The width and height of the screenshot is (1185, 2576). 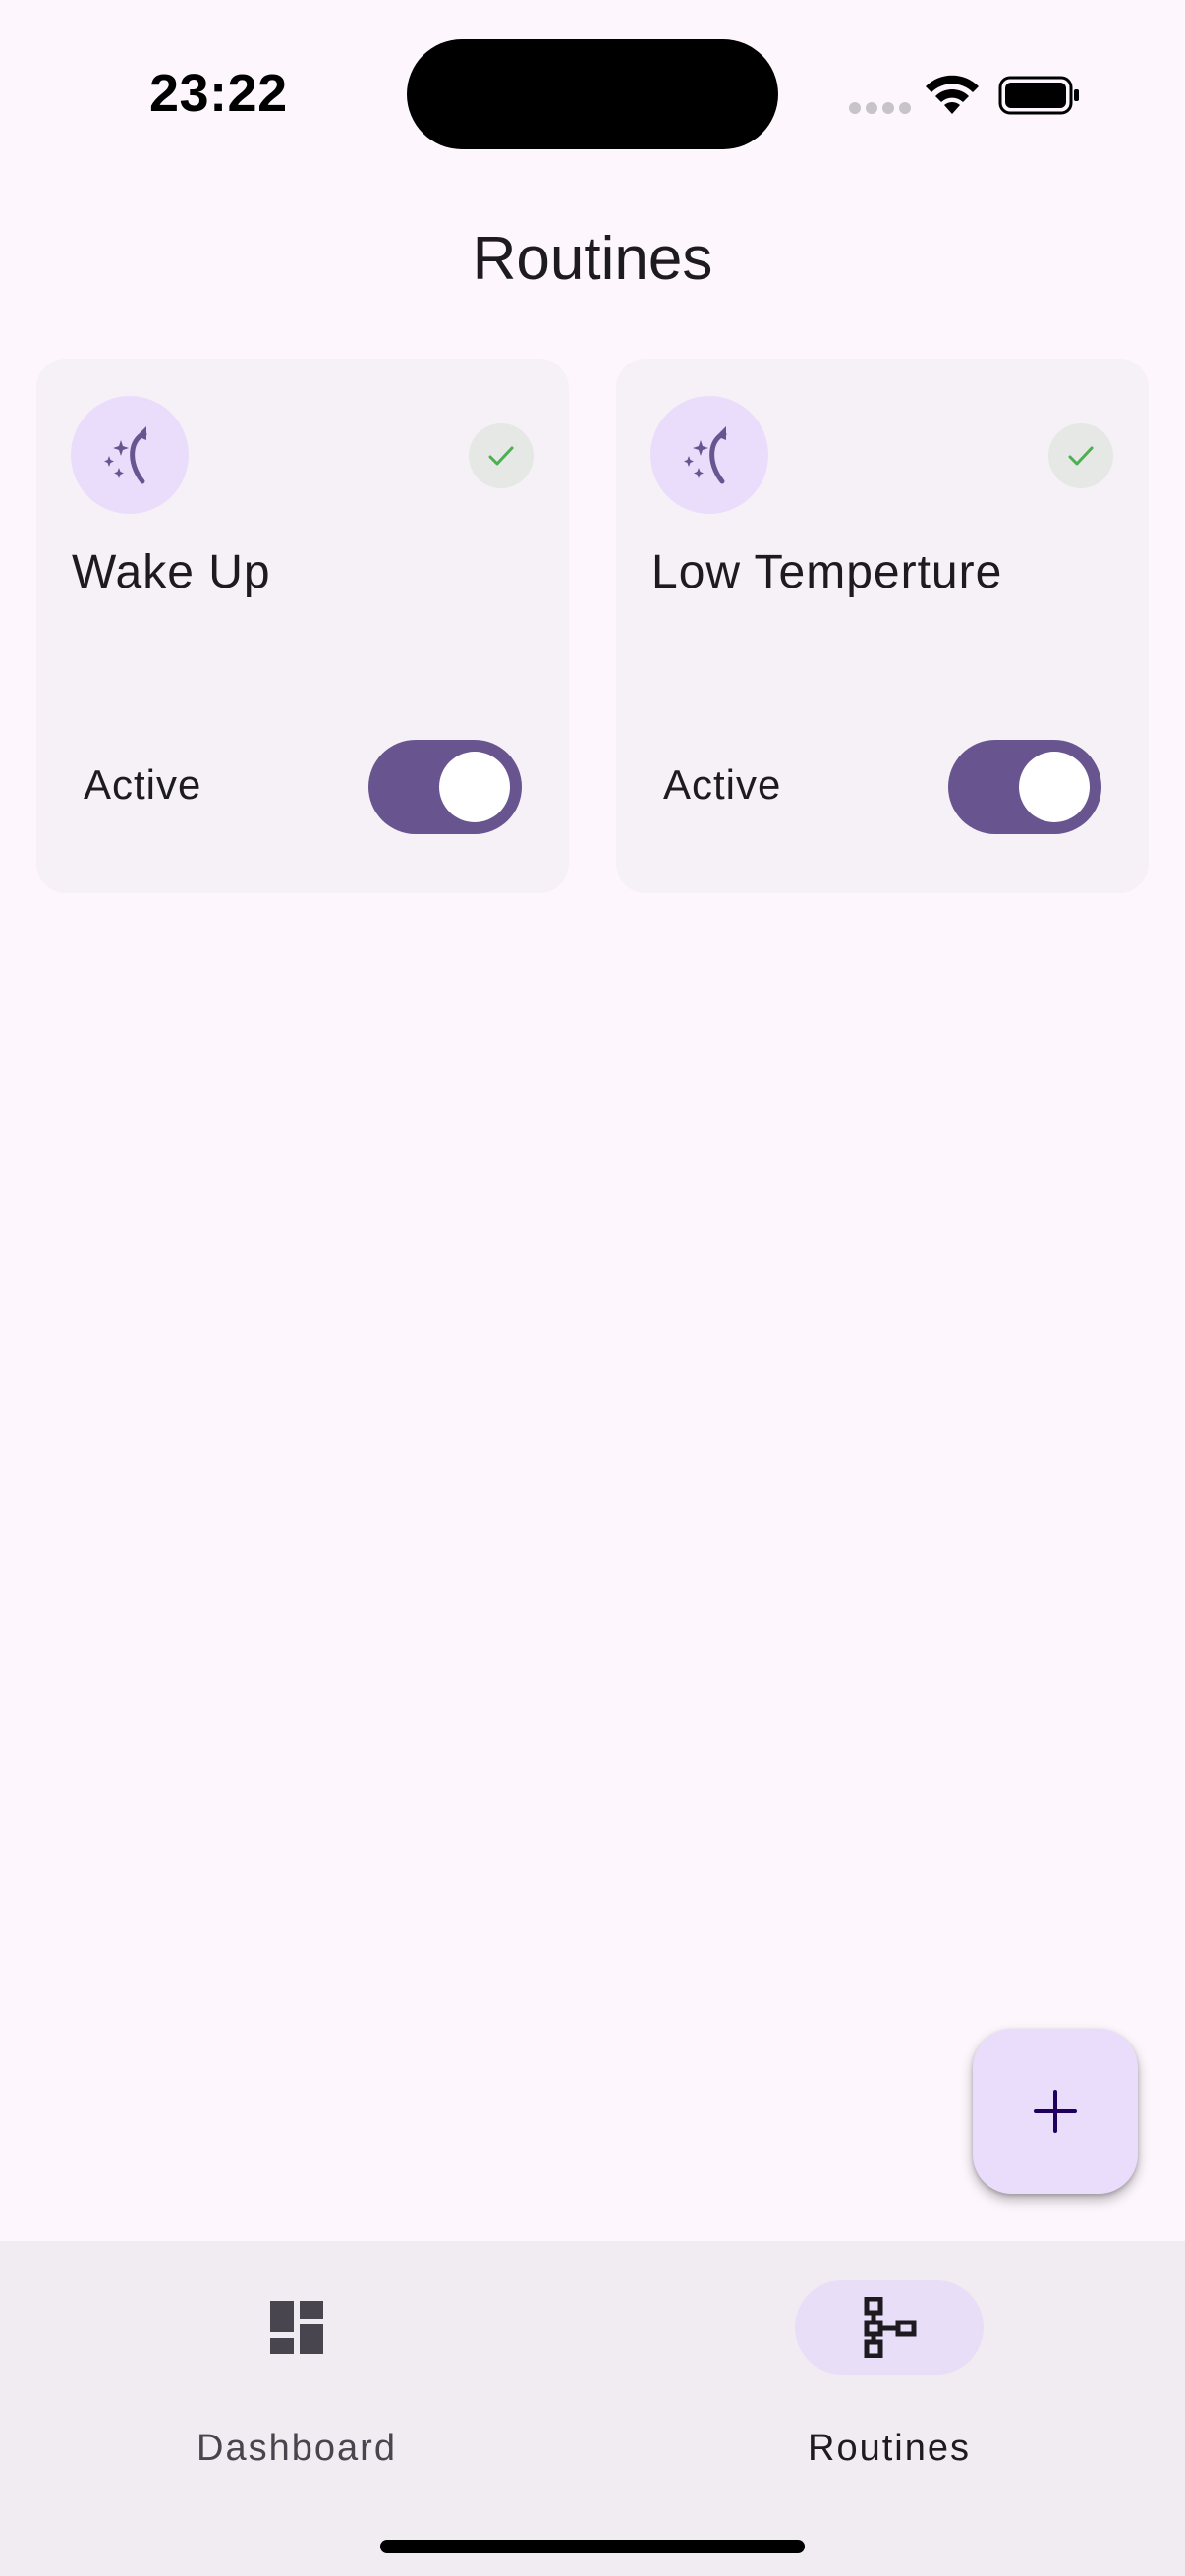 What do you see at coordinates (1038, 95) in the screenshot?
I see `battery-icon` at bounding box center [1038, 95].